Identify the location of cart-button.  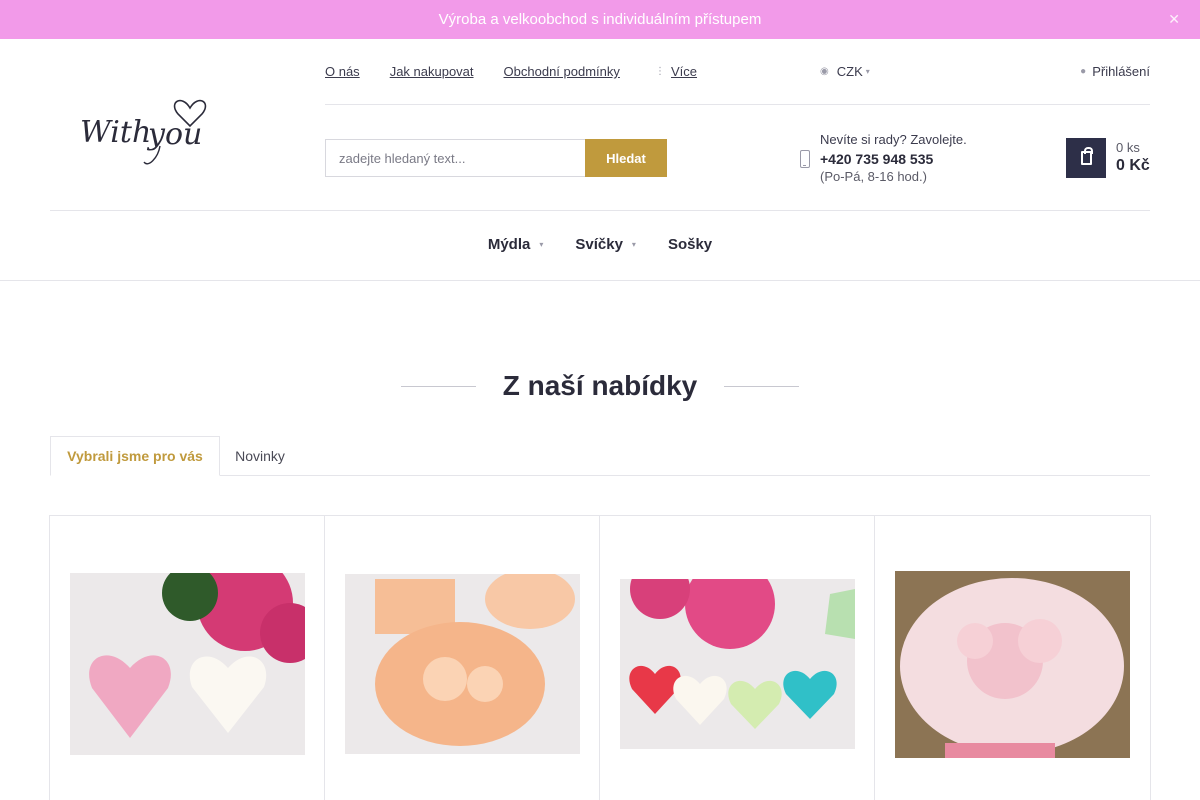
(1086, 158).